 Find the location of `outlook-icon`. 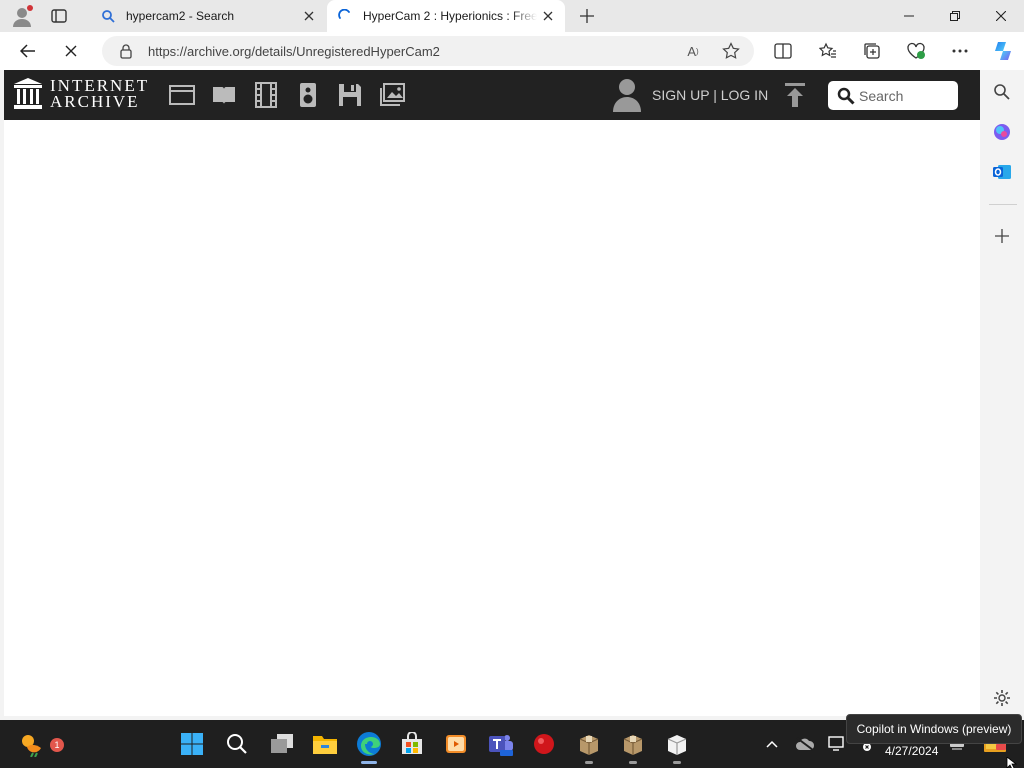

outlook-icon is located at coordinates (1002, 172).